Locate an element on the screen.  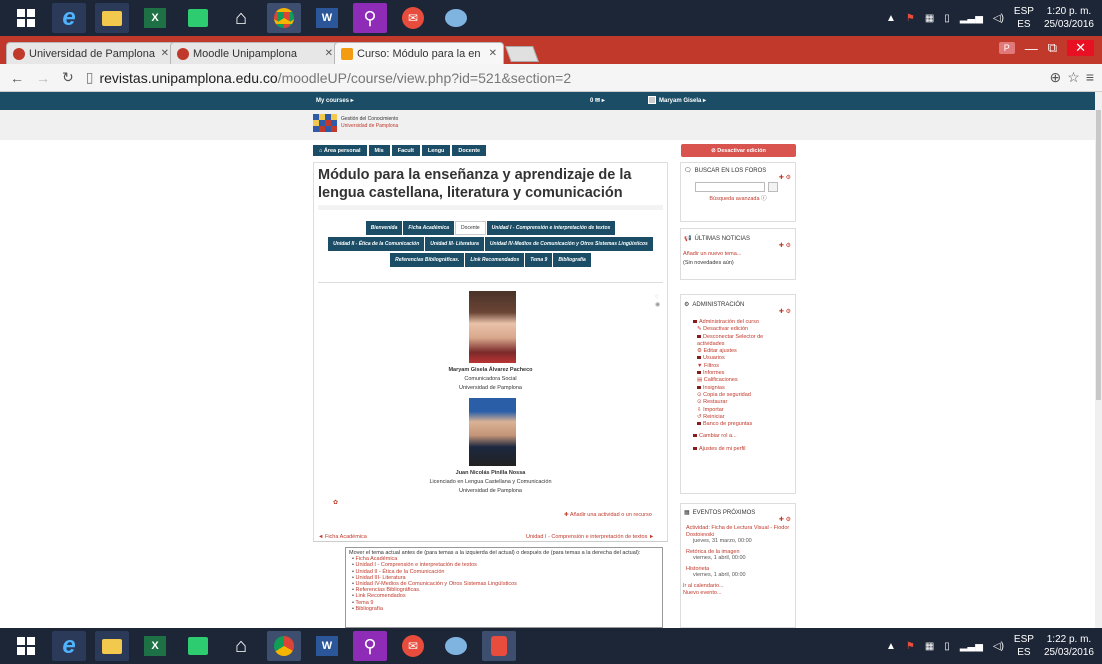
add-activity-link: ✚ Añadir una actividad o un recurso is located at coordinates (608, 515).